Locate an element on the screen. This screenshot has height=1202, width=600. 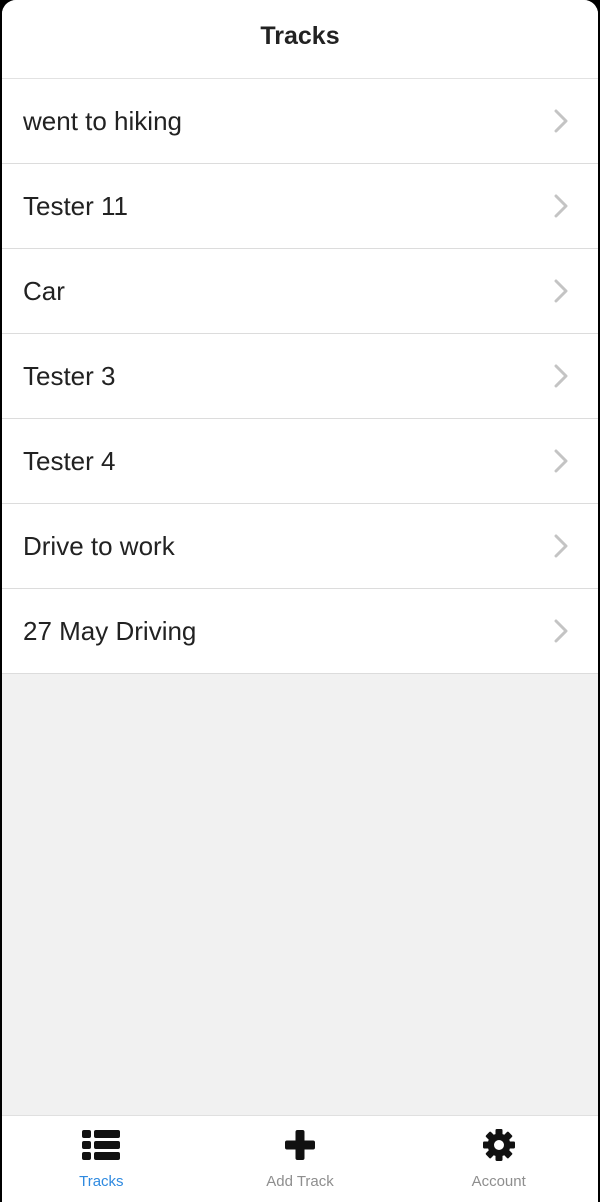
gear-icon is located at coordinates (498, 1145).